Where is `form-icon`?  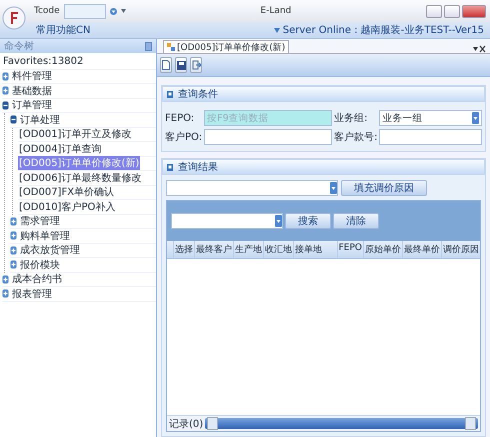 form-icon is located at coordinates (171, 47).